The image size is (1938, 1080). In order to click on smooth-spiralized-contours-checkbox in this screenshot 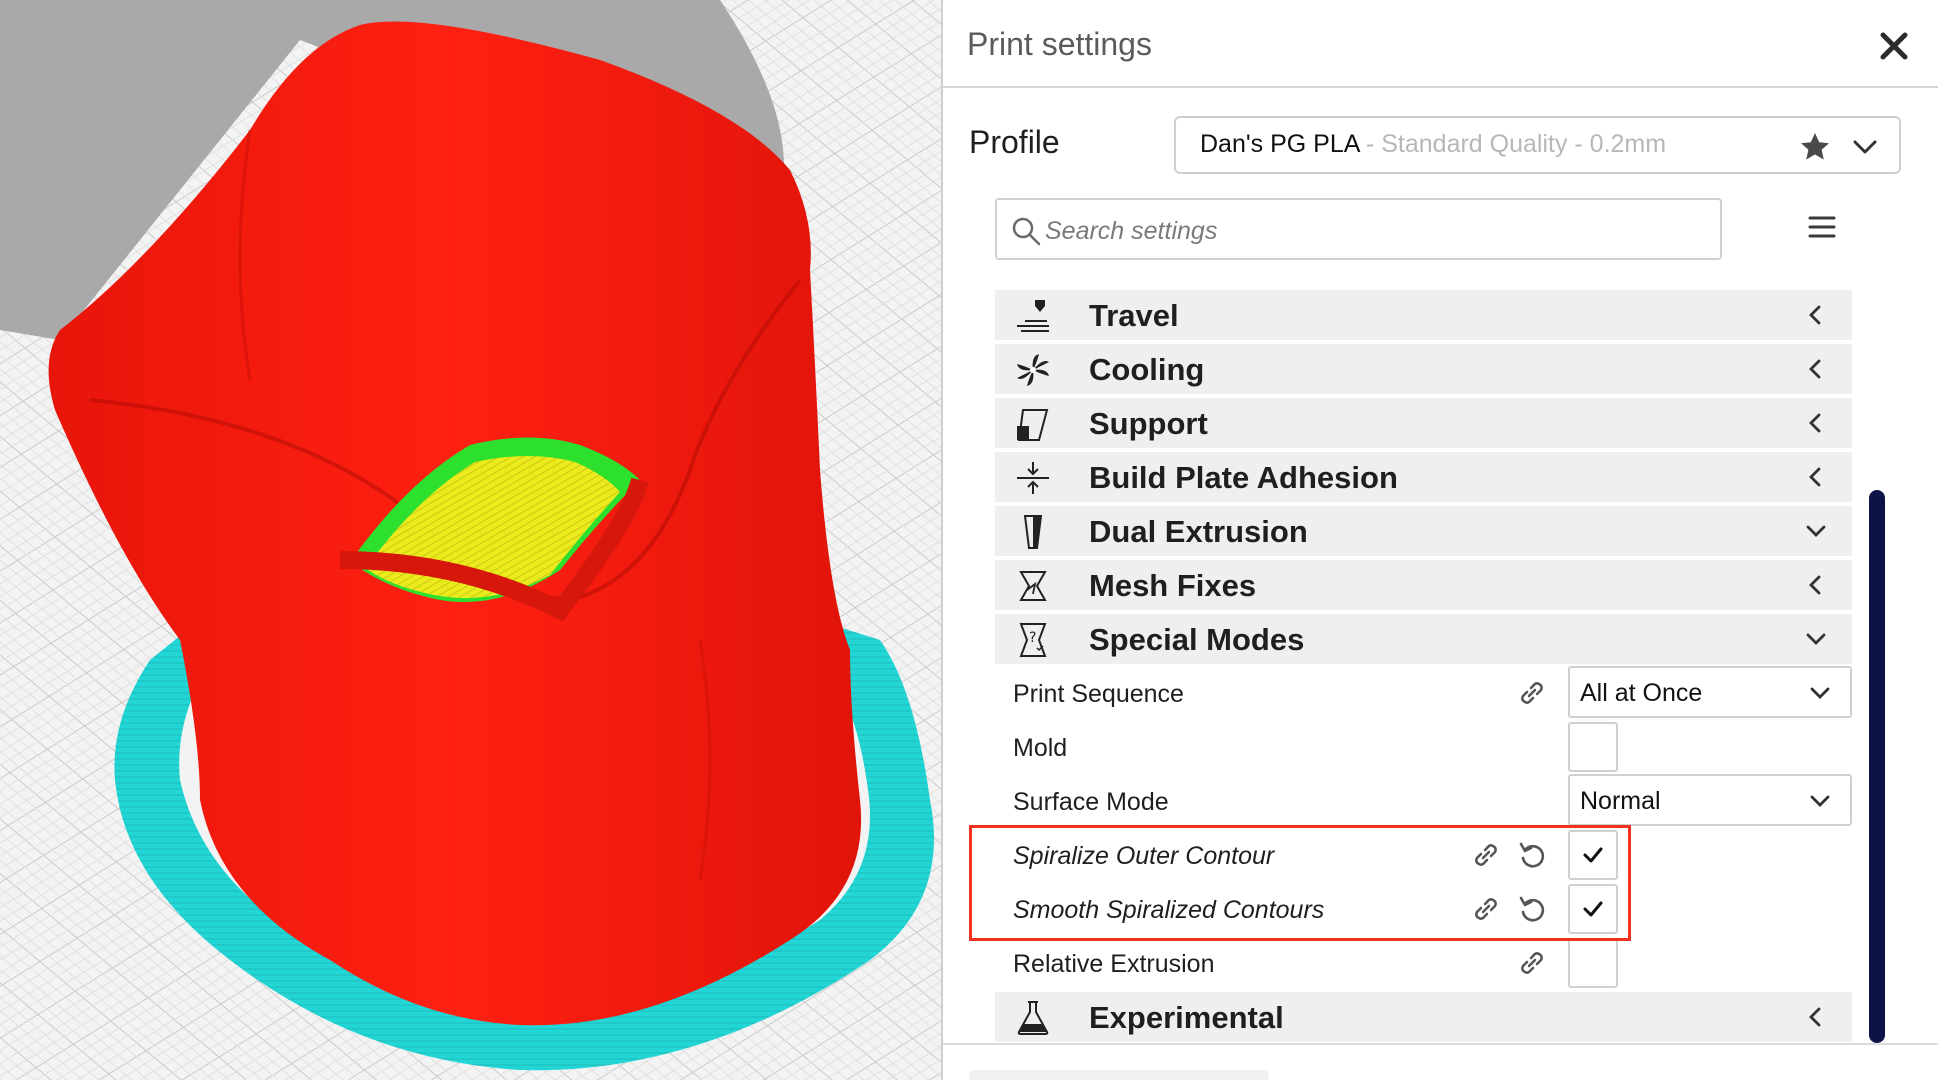, I will do `click(1593, 909)`.